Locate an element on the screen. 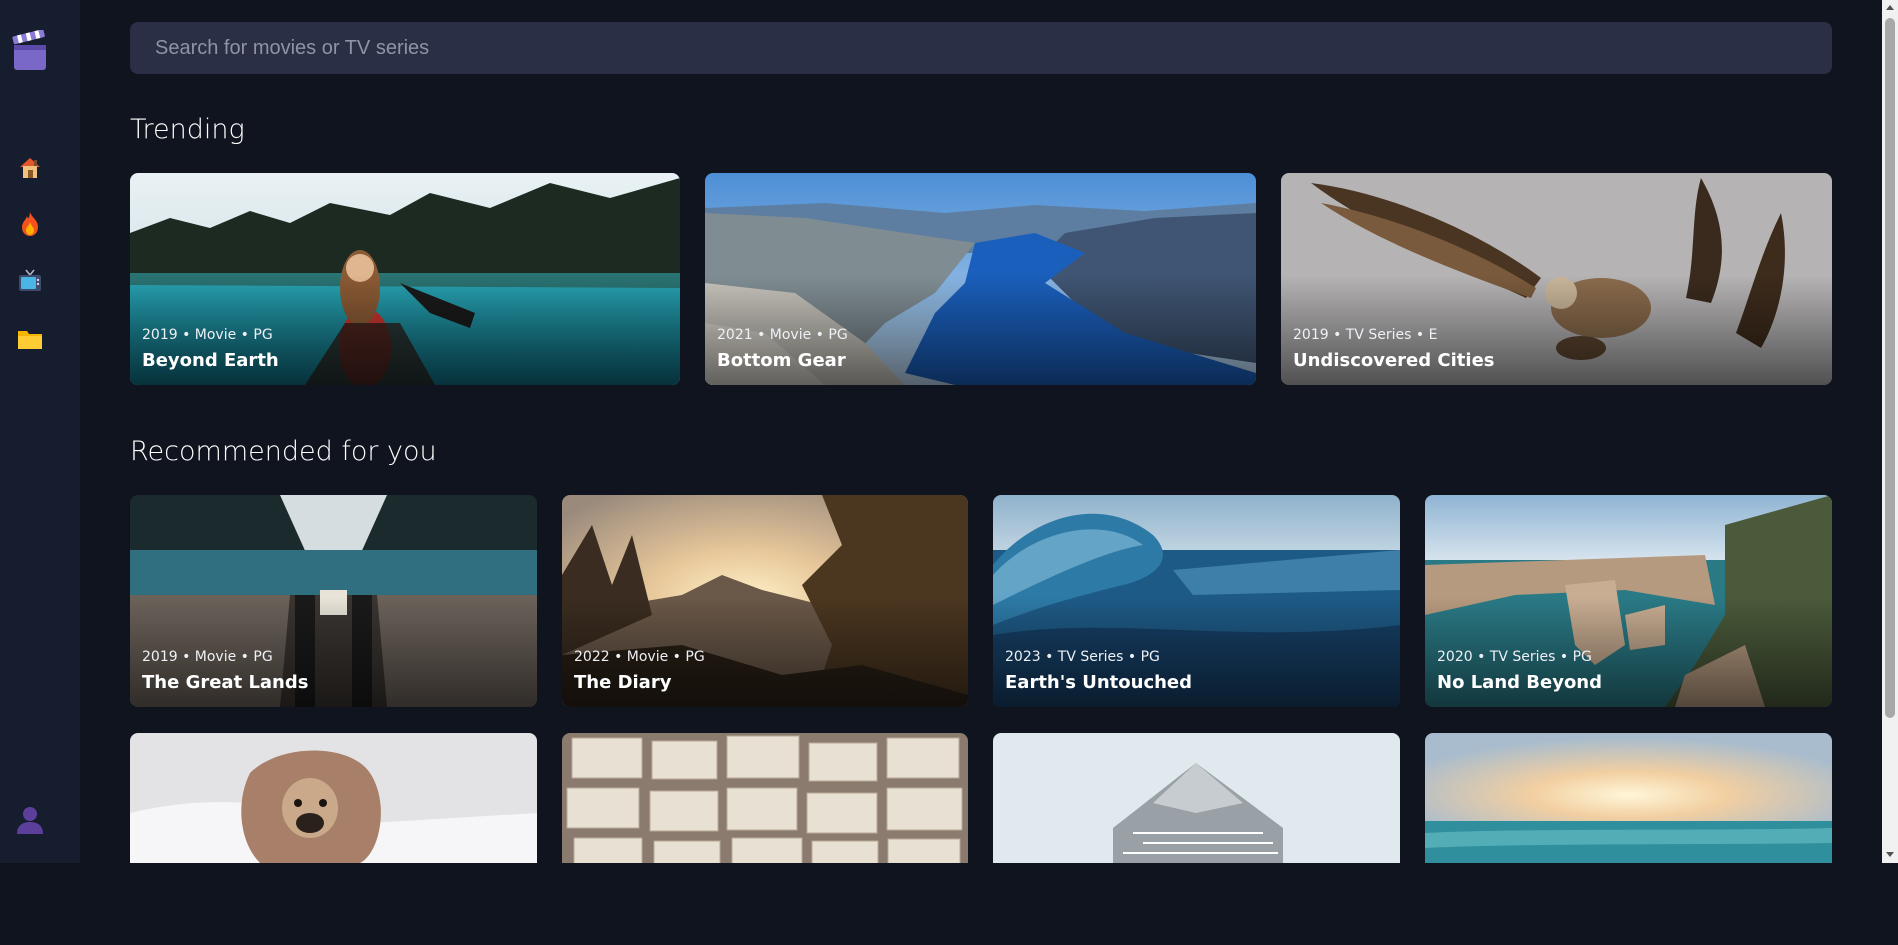 The image size is (1898, 945). clapperboard-icon is located at coordinates (30, 52).